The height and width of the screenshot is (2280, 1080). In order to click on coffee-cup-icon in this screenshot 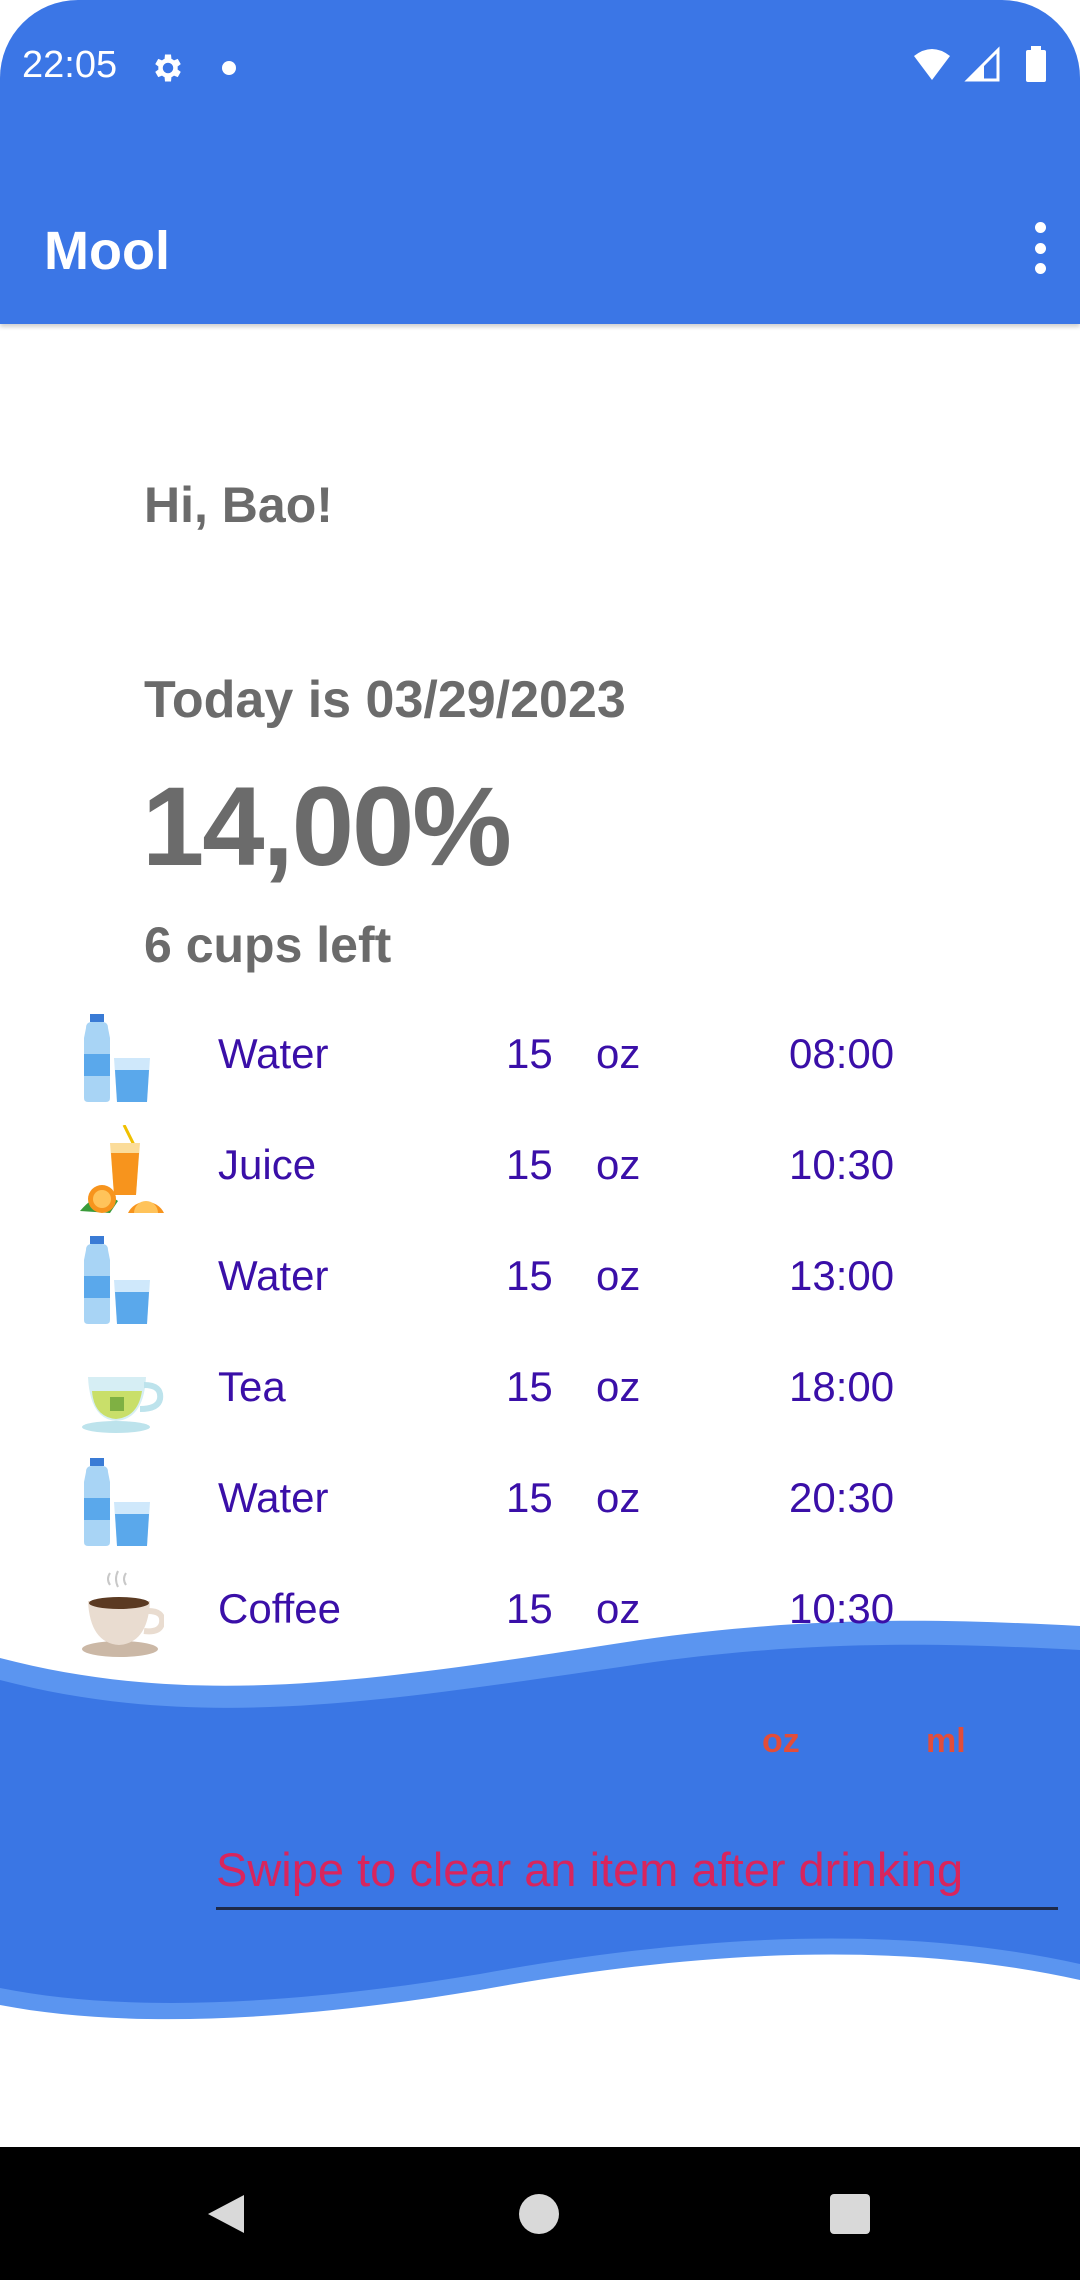, I will do `click(123, 1613)`.